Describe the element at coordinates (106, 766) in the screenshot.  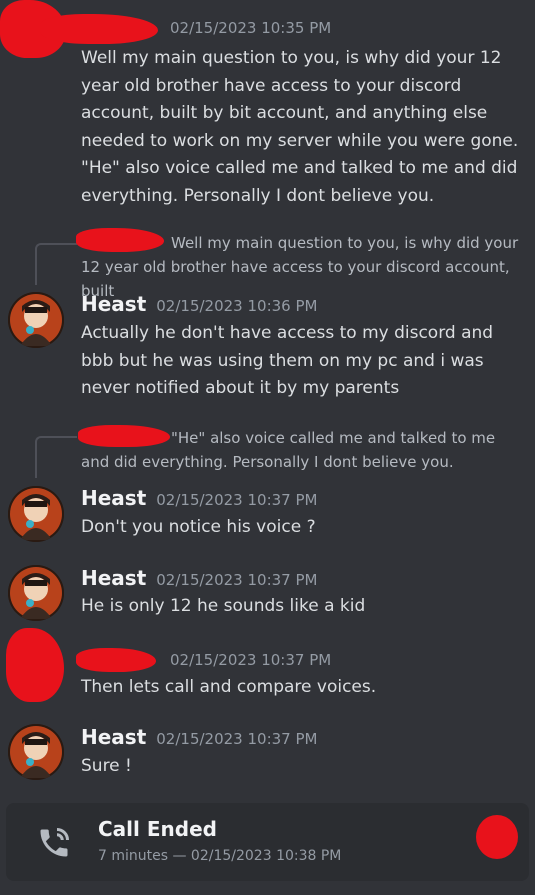
I see `message-text: Sure !` at that location.